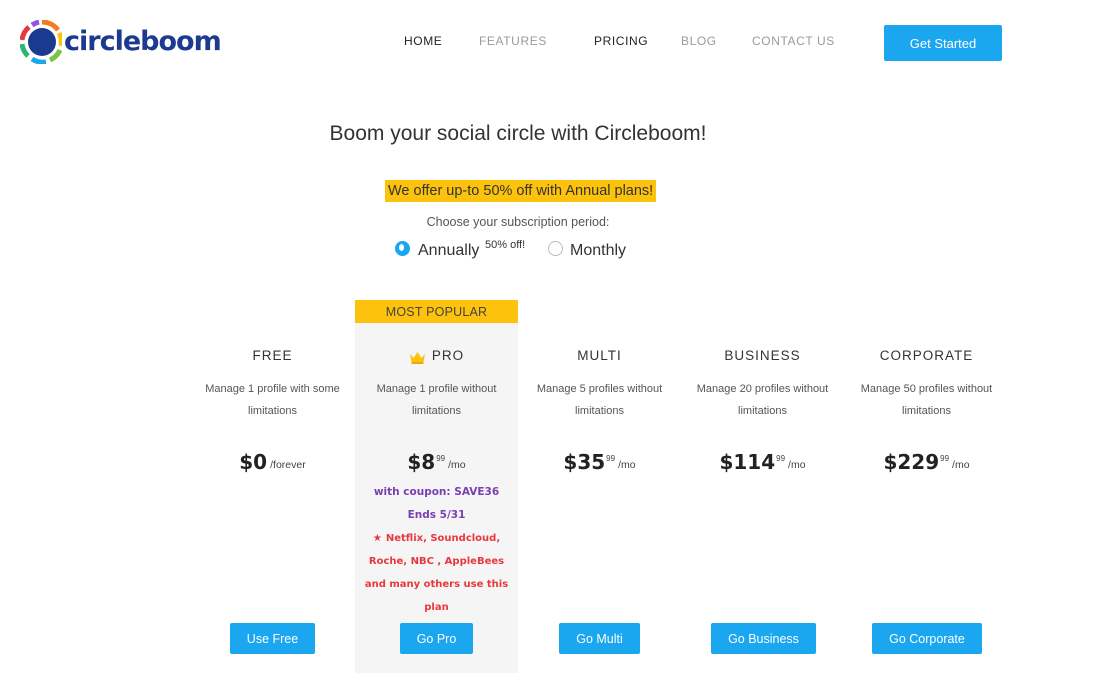 This screenshot has width=1098, height=673. I want to click on go-multi-button: Go Multi, so click(599, 638).